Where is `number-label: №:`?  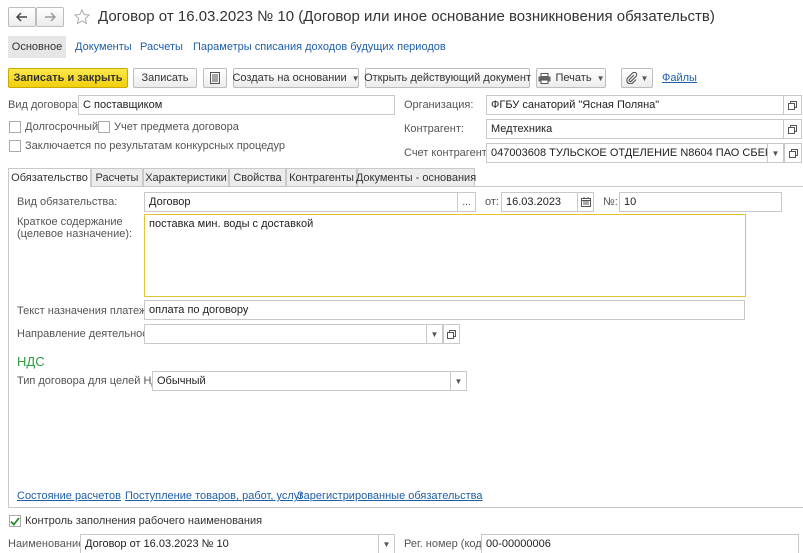 number-label: №: is located at coordinates (610, 202).